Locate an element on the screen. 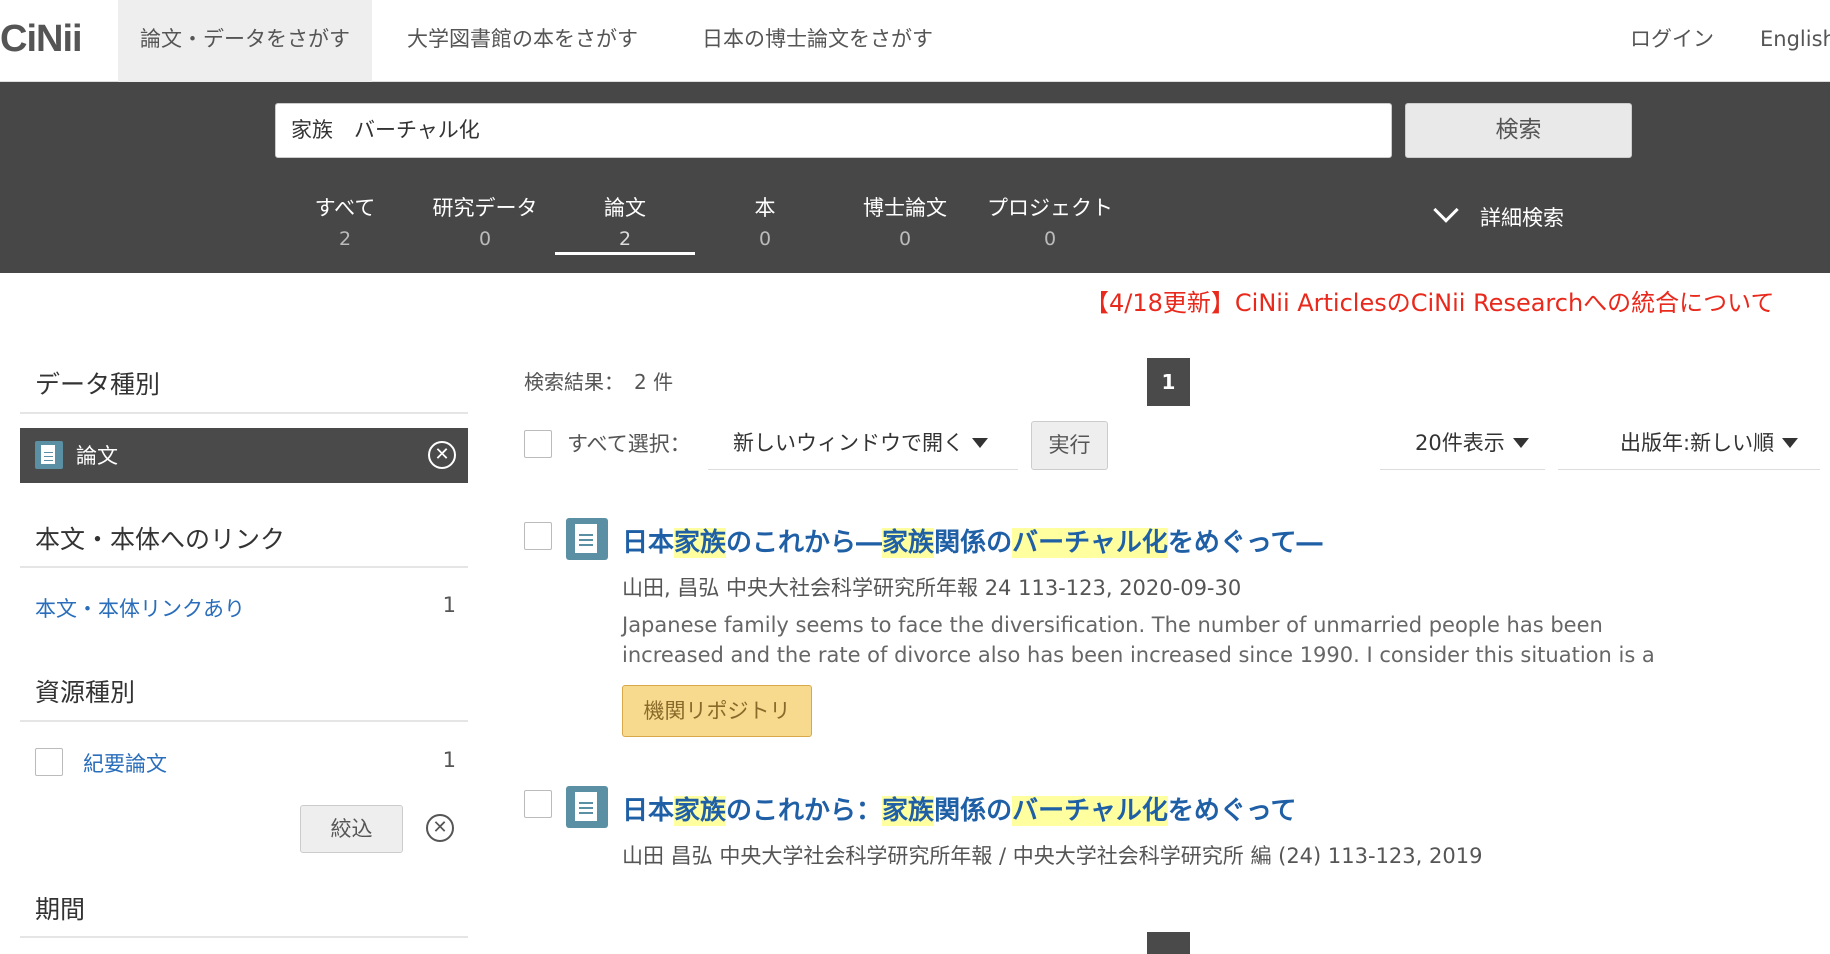 This screenshot has height=954, width=1830. tab-articles-data: 論文・データをさがす is located at coordinates (245, 41).